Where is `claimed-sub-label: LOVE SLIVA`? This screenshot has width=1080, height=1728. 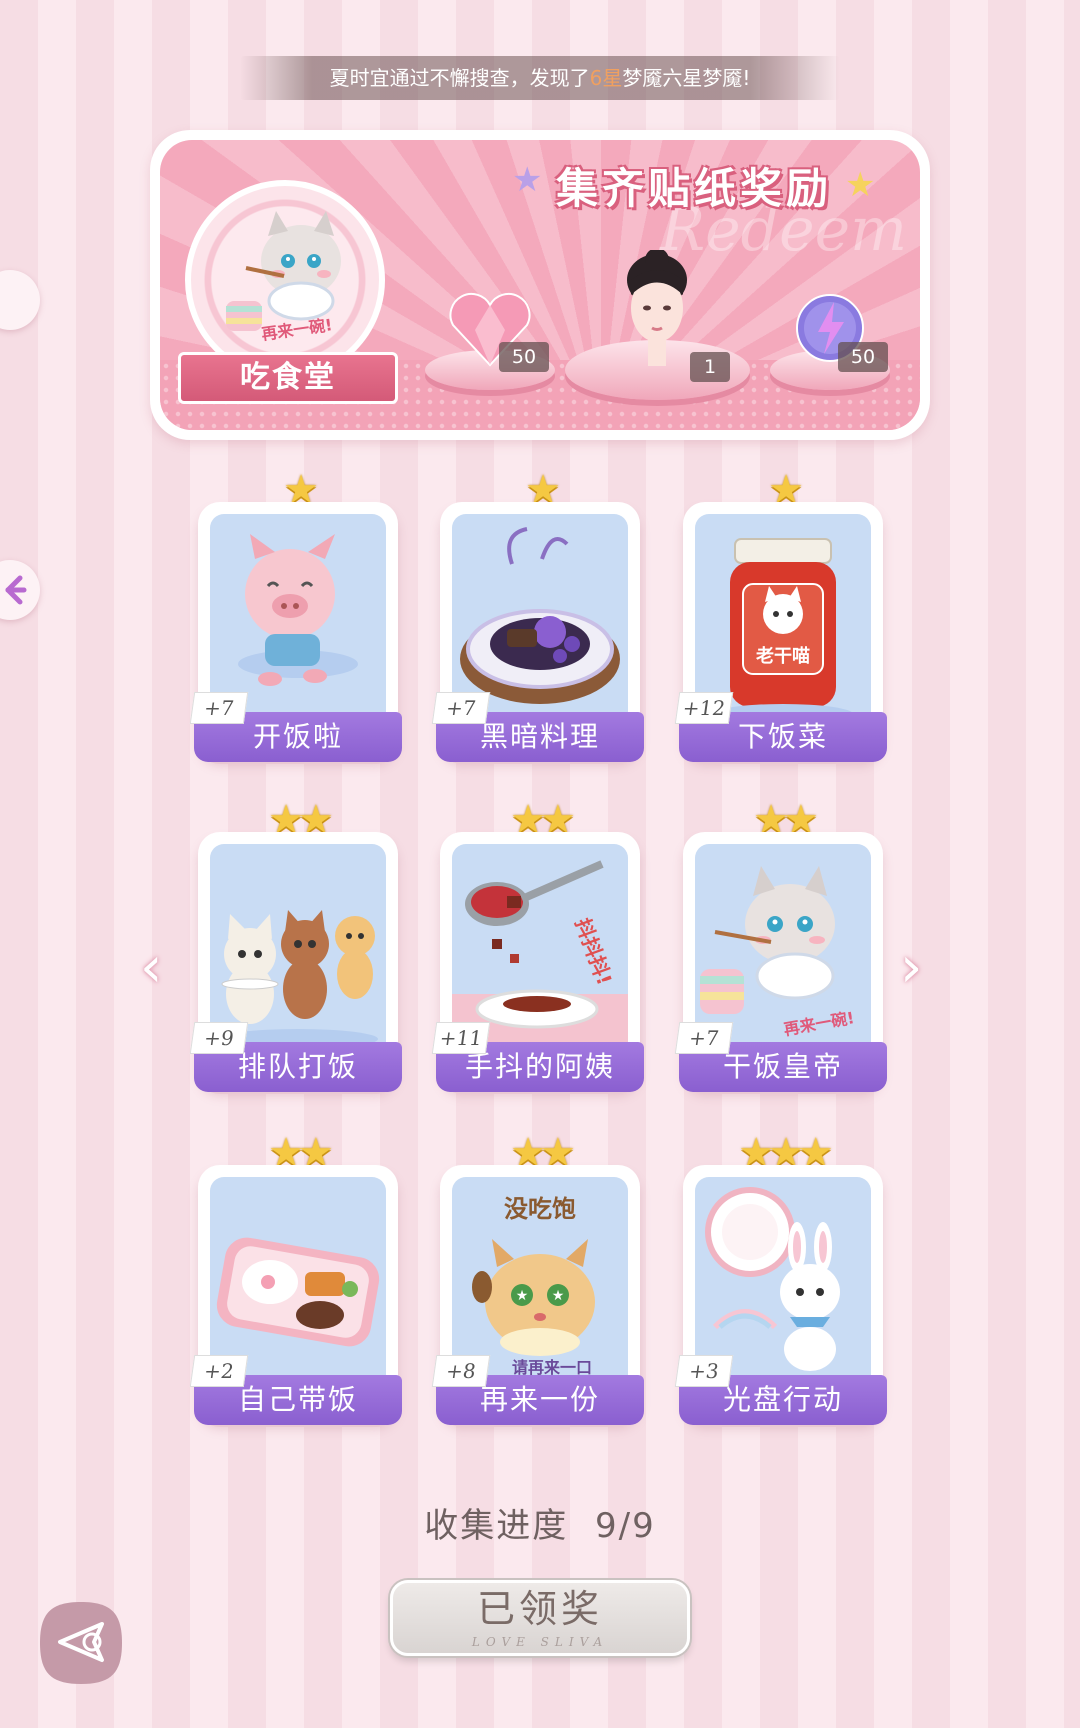 claimed-sub-label: LOVE SLIVA is located at coordinates (540, 1642).